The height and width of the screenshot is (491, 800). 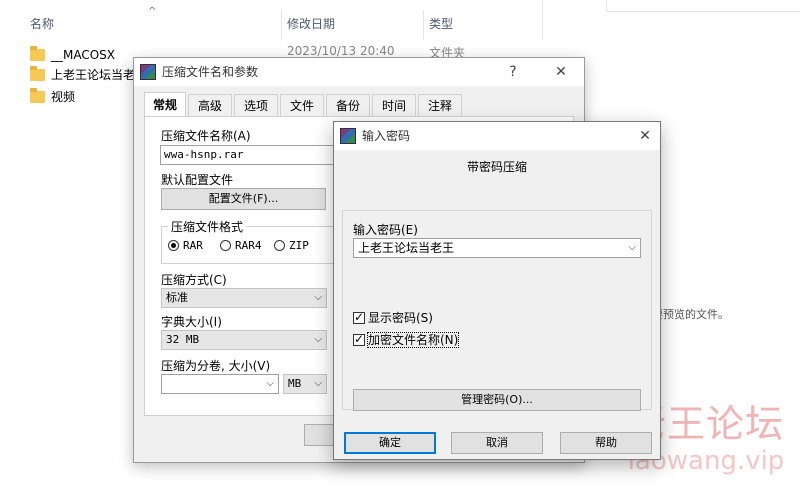 I want to click on method-select: 标准 ⌵, so click(x=244, y=298).